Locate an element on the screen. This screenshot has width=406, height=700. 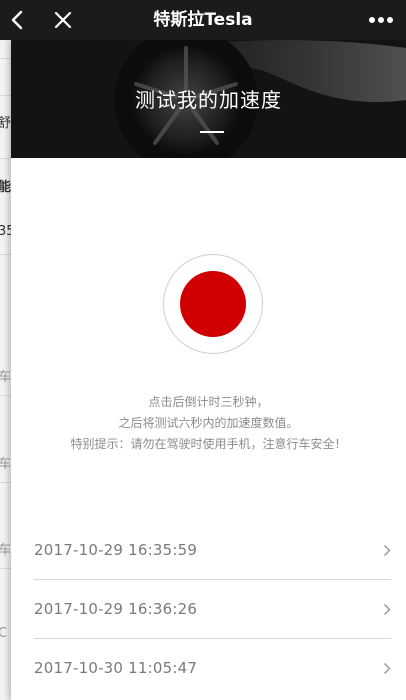
instruction-line: 点击后倒计时三秒钟， is located at coordinates (208, 402).